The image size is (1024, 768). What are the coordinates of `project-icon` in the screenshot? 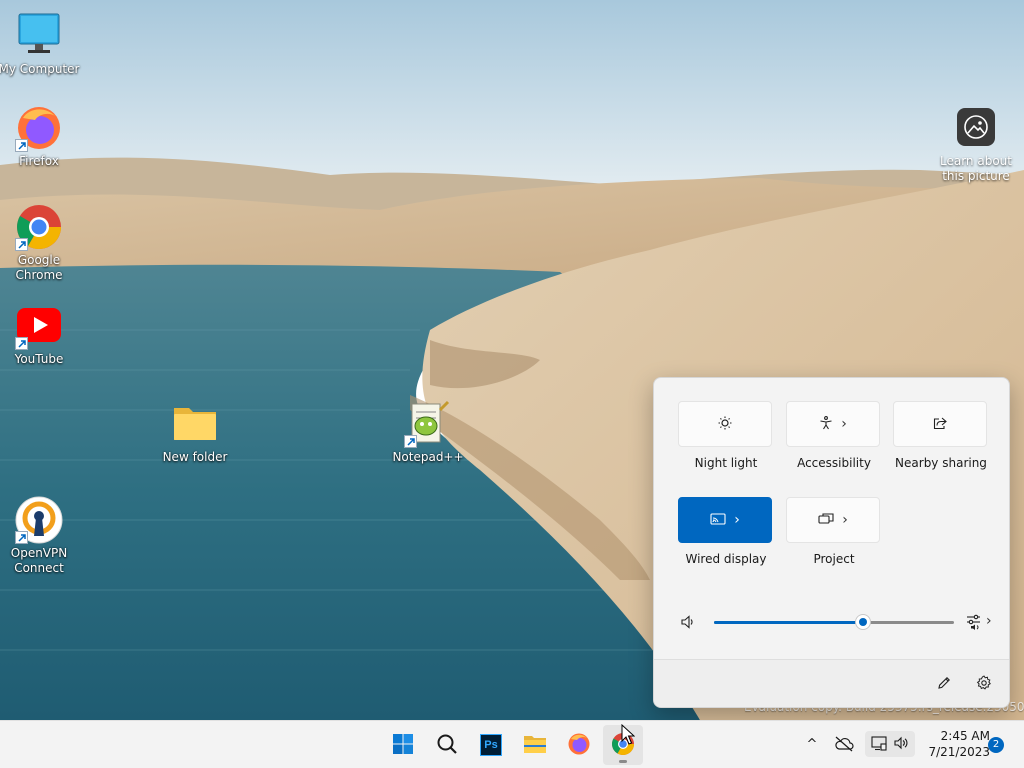 It's located at (826, 520).